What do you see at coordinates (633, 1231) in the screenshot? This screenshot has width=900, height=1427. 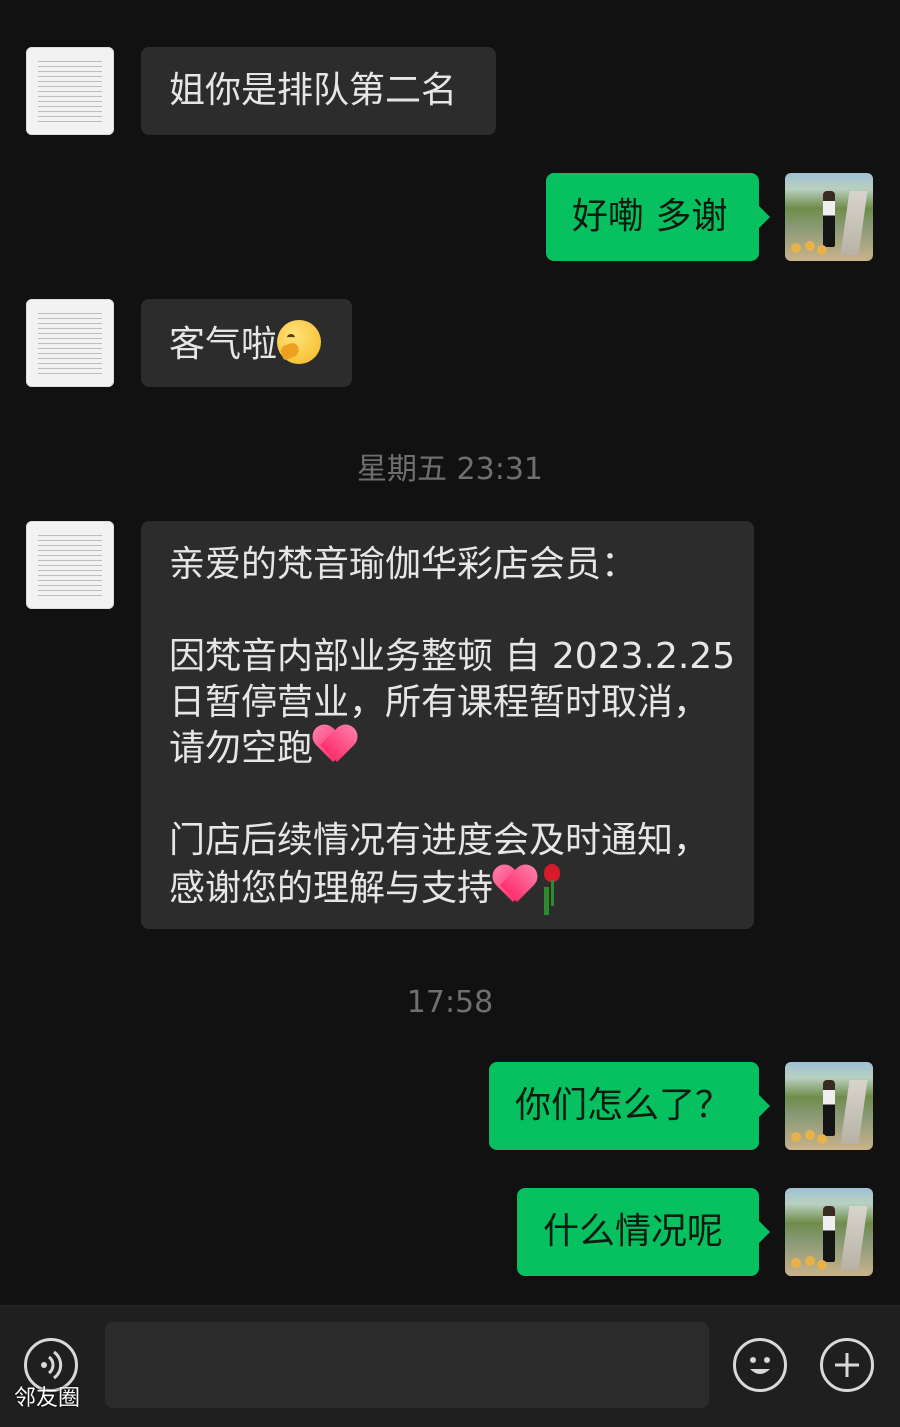 I see `message-text: 什么情况呢` at bounding box center [633, 1231].